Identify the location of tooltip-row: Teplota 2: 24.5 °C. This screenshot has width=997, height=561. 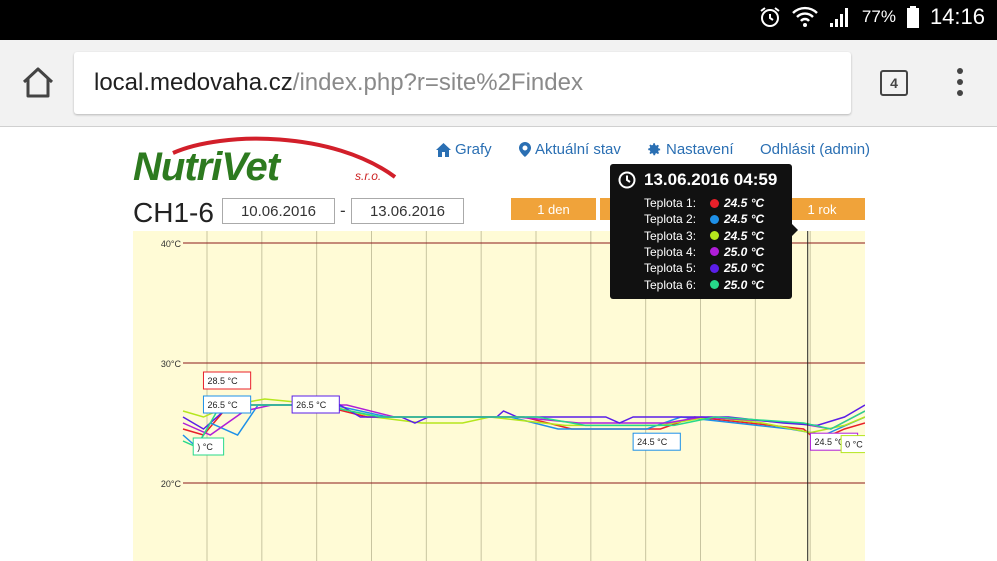
(704, 219).